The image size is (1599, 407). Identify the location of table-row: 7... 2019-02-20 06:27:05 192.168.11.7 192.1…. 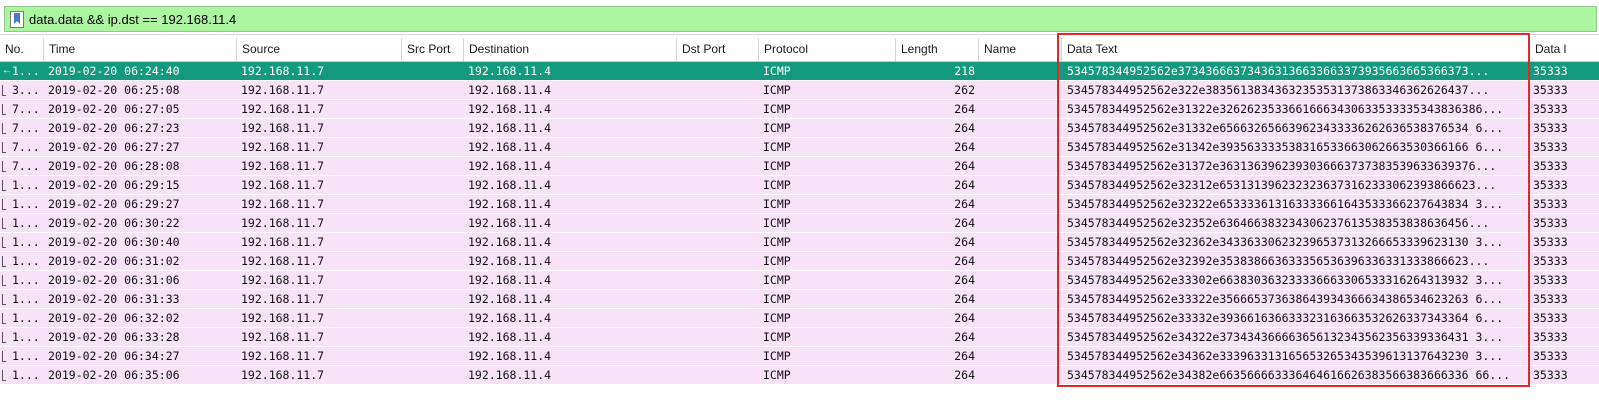
(799, 109).